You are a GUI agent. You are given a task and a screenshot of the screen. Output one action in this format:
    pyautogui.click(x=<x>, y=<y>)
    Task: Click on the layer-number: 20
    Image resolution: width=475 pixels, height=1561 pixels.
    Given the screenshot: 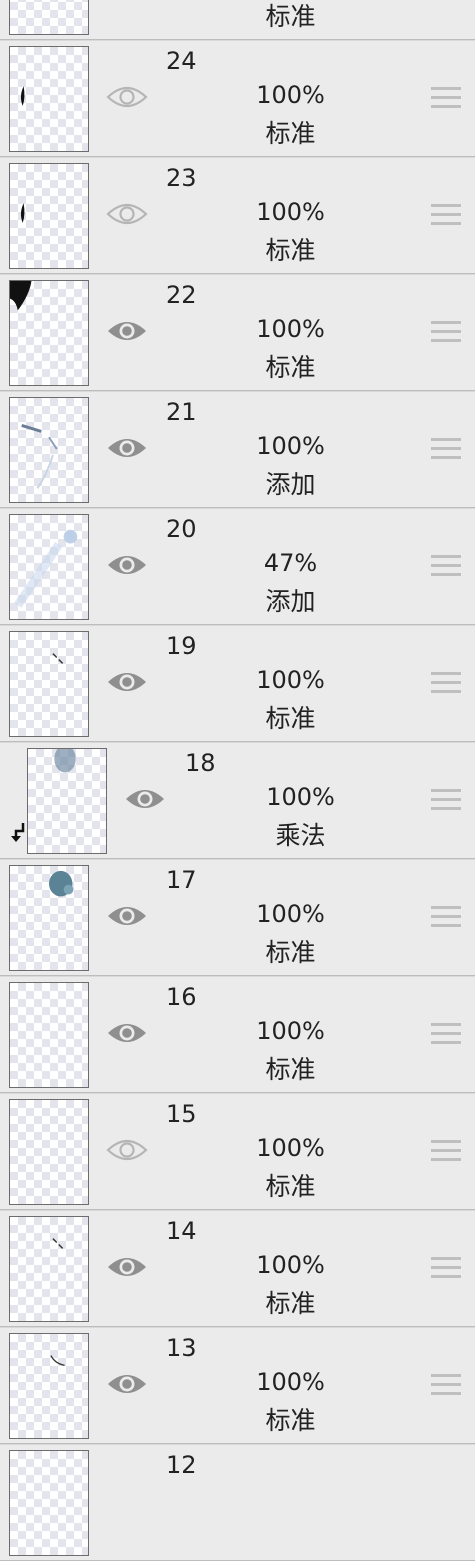 What is the action you would take?
    pyautogui.click(x=181, y=529)
    